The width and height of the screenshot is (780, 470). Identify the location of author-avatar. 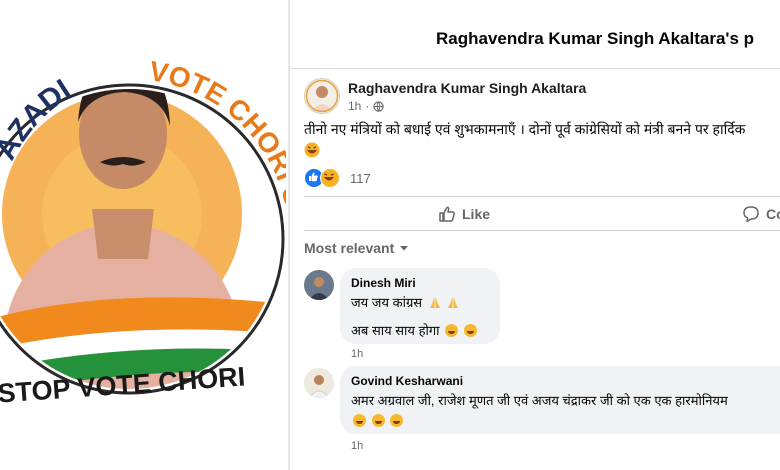
(322, 96).